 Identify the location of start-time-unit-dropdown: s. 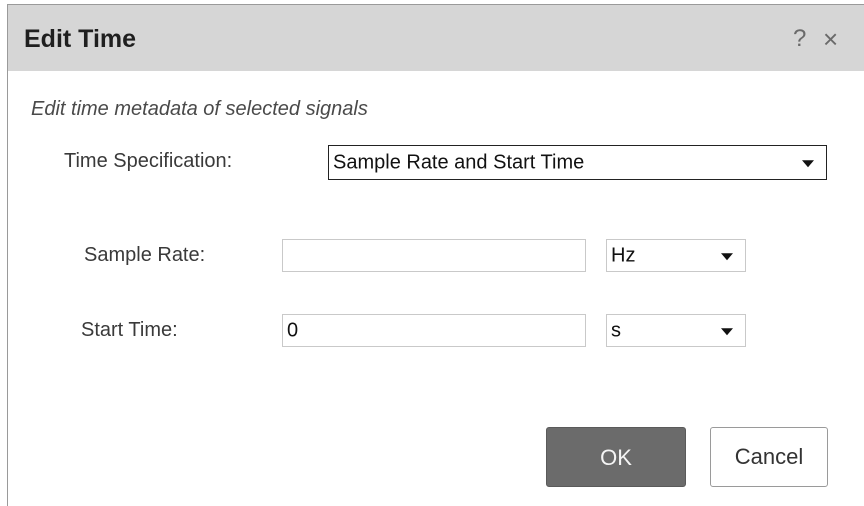
(676, 330).